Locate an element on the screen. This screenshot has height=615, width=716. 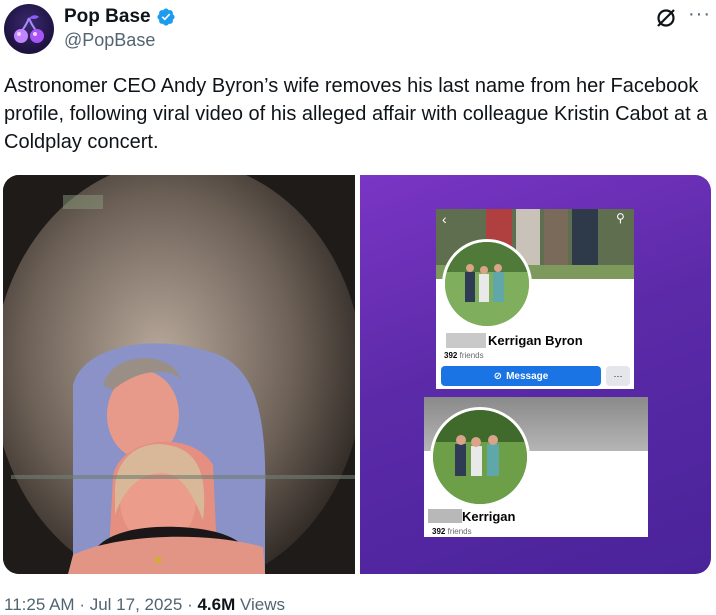
facebook-profile-name: Kerrigan is located at coordinates (489, 516).